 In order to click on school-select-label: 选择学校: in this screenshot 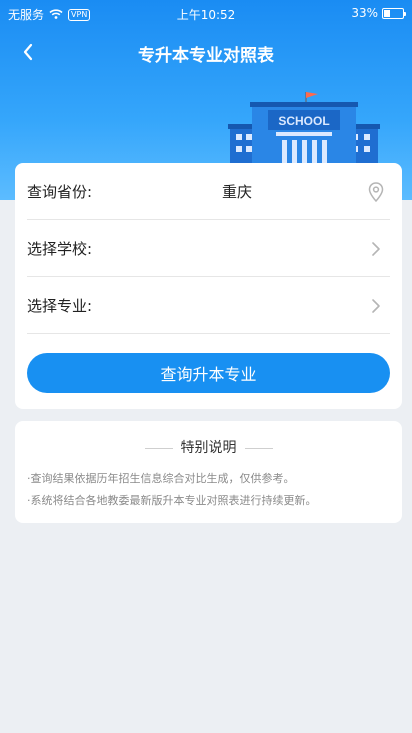, I will do `click(60, 248)`.